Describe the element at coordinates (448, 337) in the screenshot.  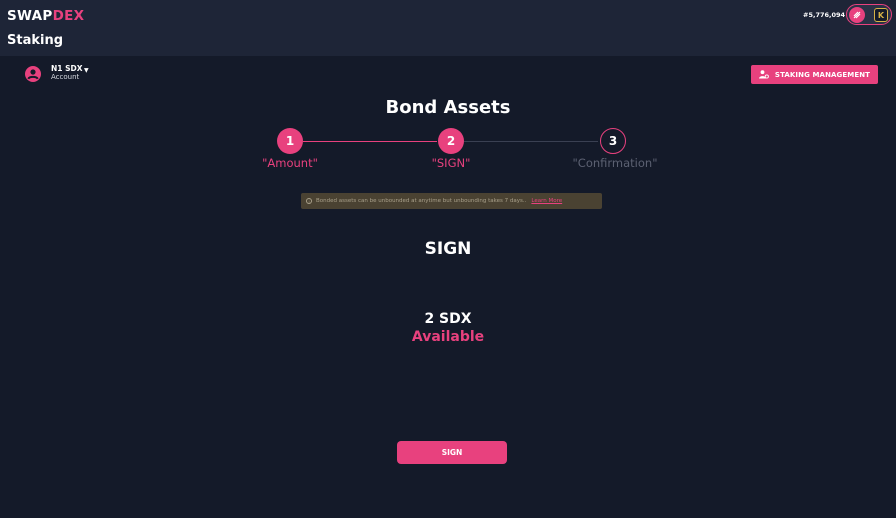
I see `available-label: Available` at that location.